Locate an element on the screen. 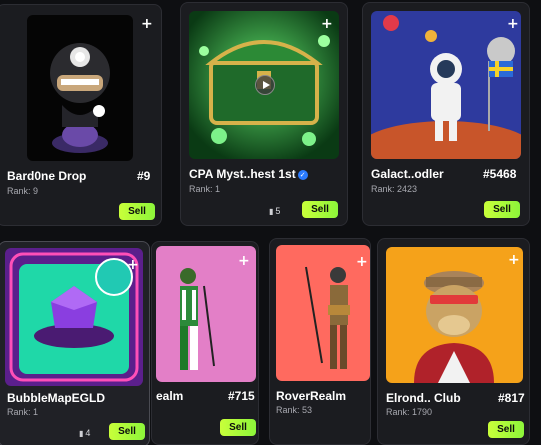  nft-name: Elrond.. Club is located at coordinates (423, 398).